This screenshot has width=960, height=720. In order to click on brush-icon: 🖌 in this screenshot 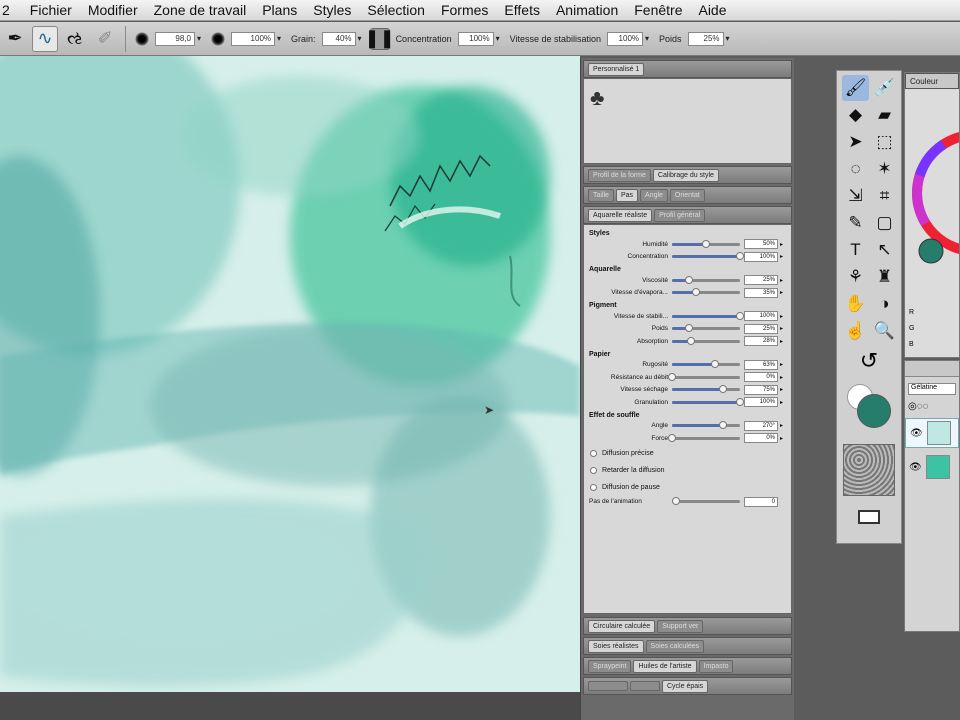, I will do `click(855, 88)`.